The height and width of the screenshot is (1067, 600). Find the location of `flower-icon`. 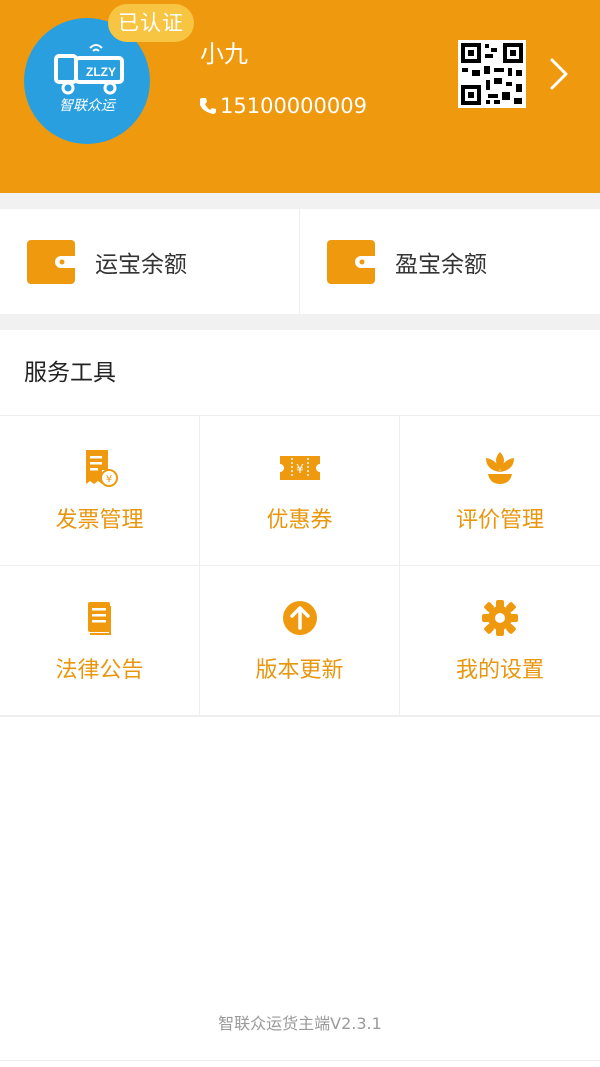

flower-icon is located at coordinates (500, 468).